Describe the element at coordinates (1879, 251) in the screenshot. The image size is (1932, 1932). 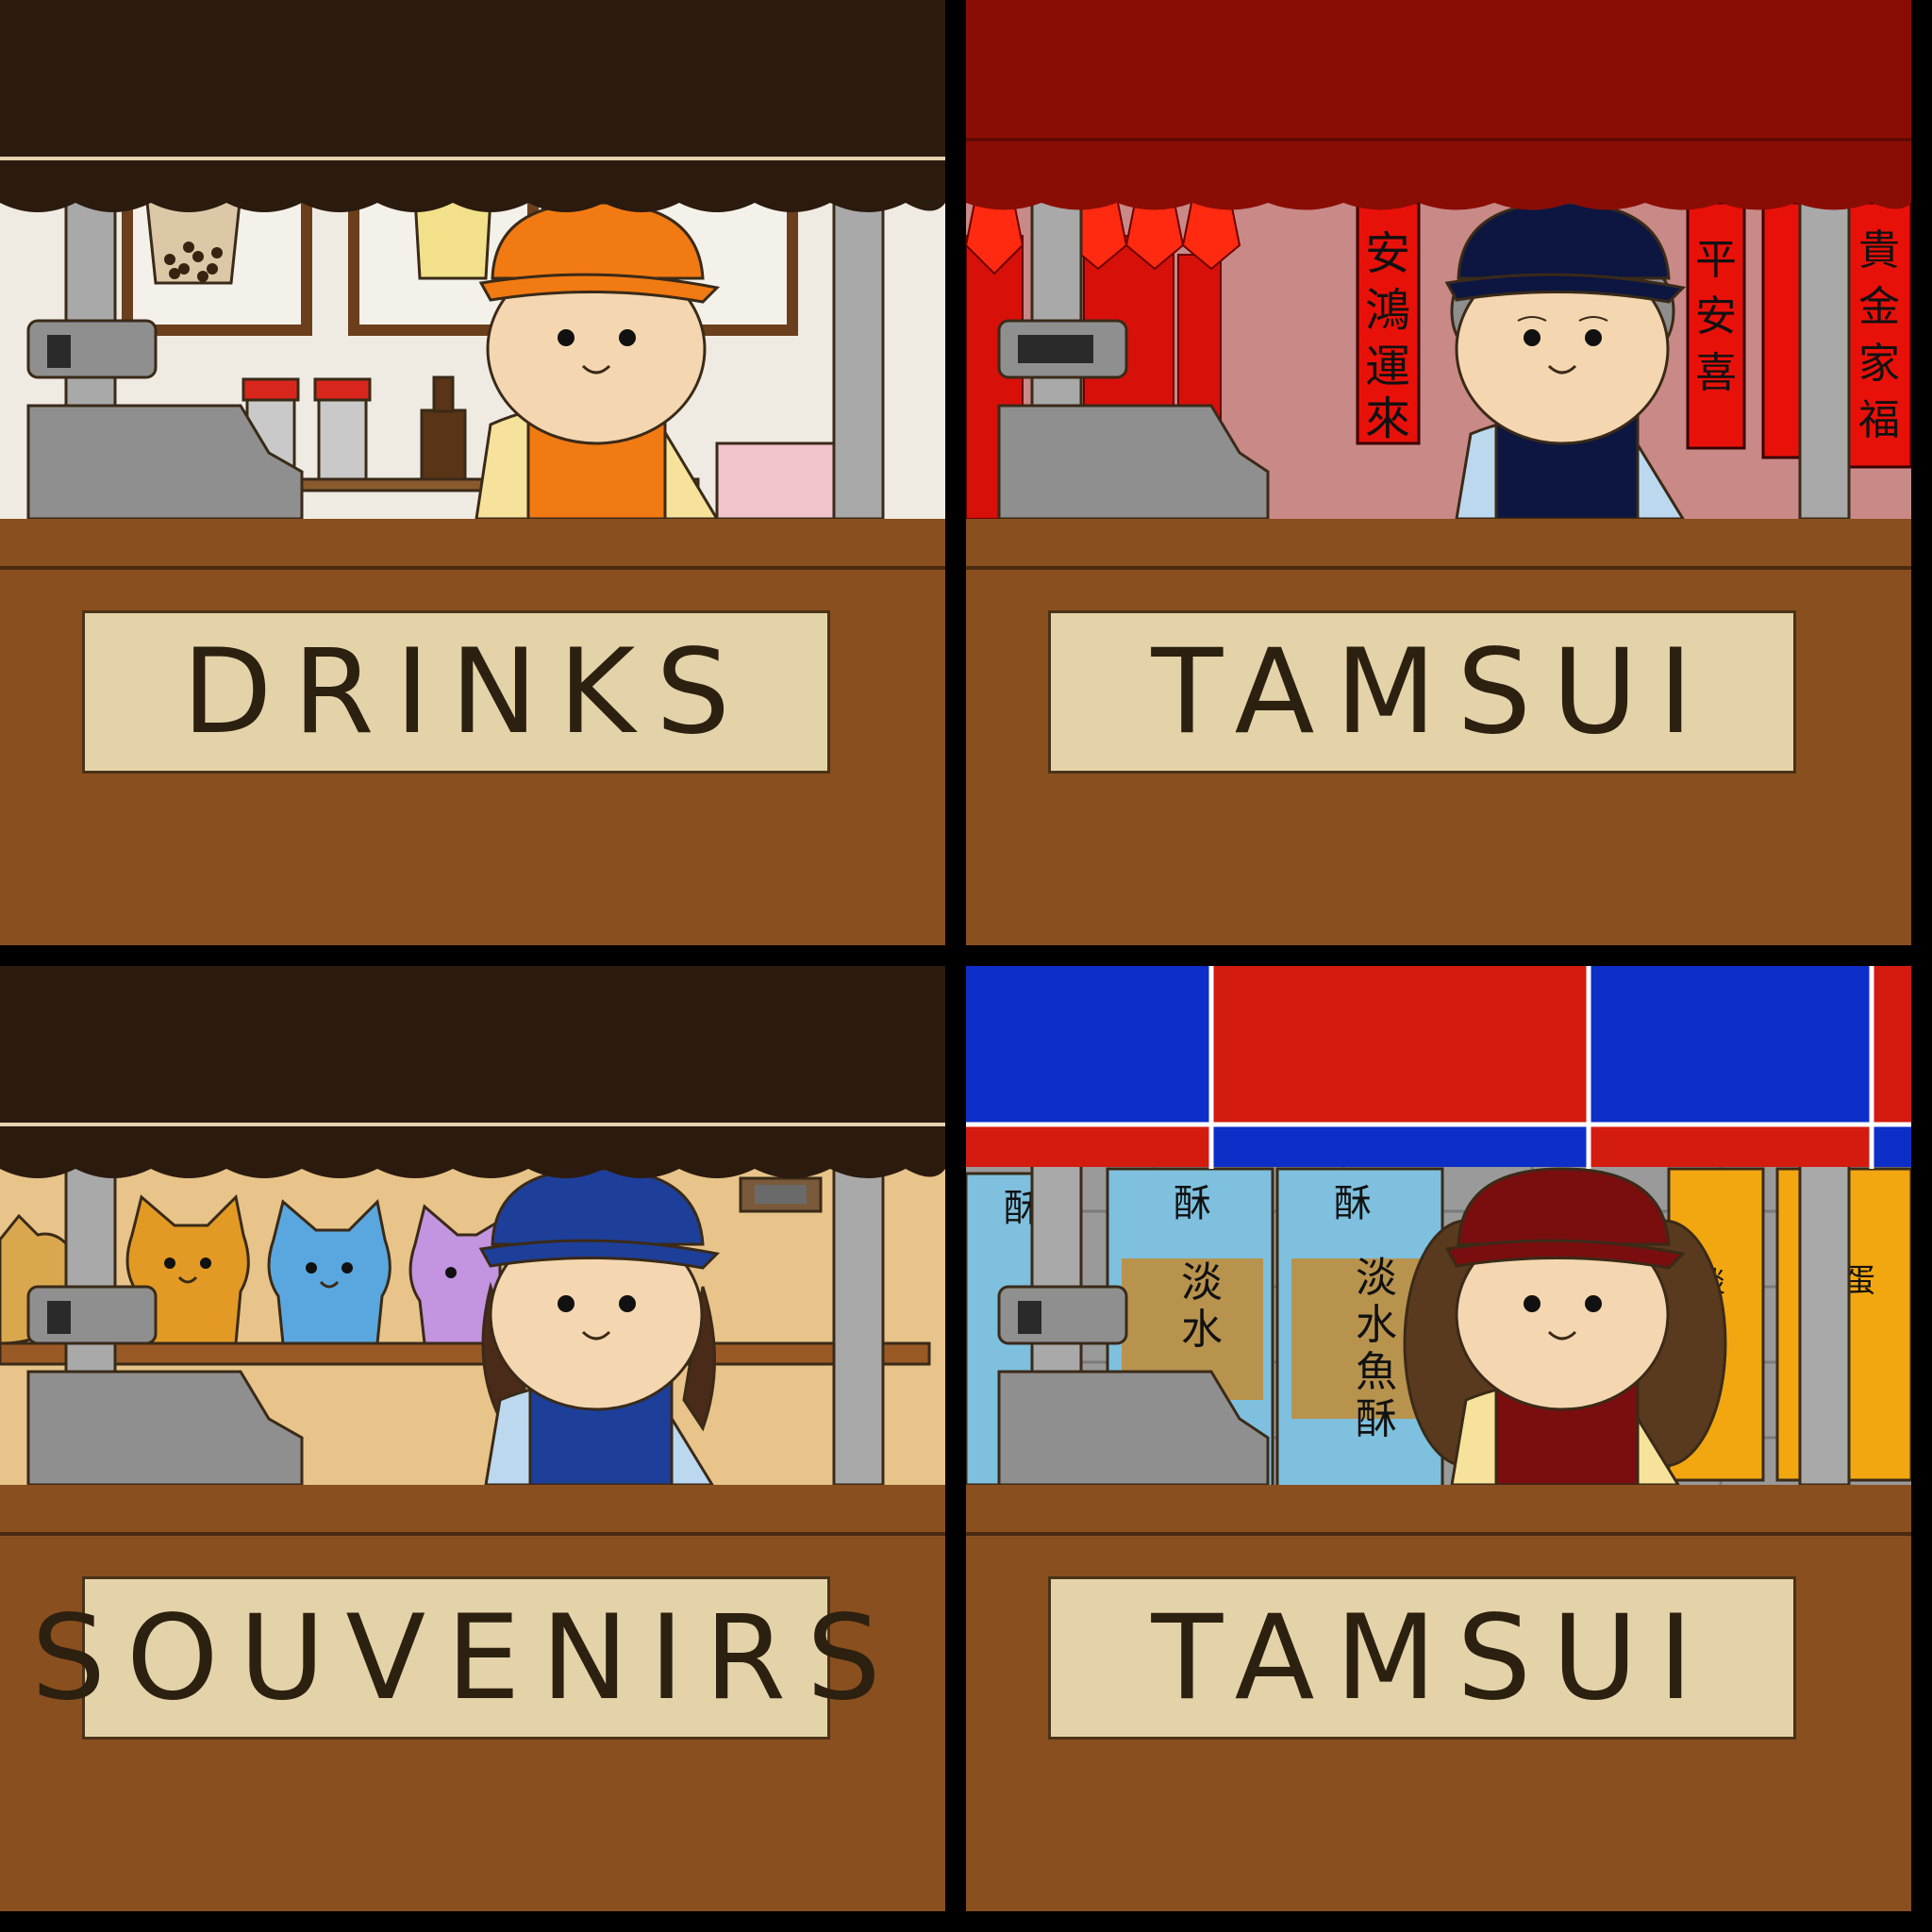
I see `svg-text: 貴` at that location.